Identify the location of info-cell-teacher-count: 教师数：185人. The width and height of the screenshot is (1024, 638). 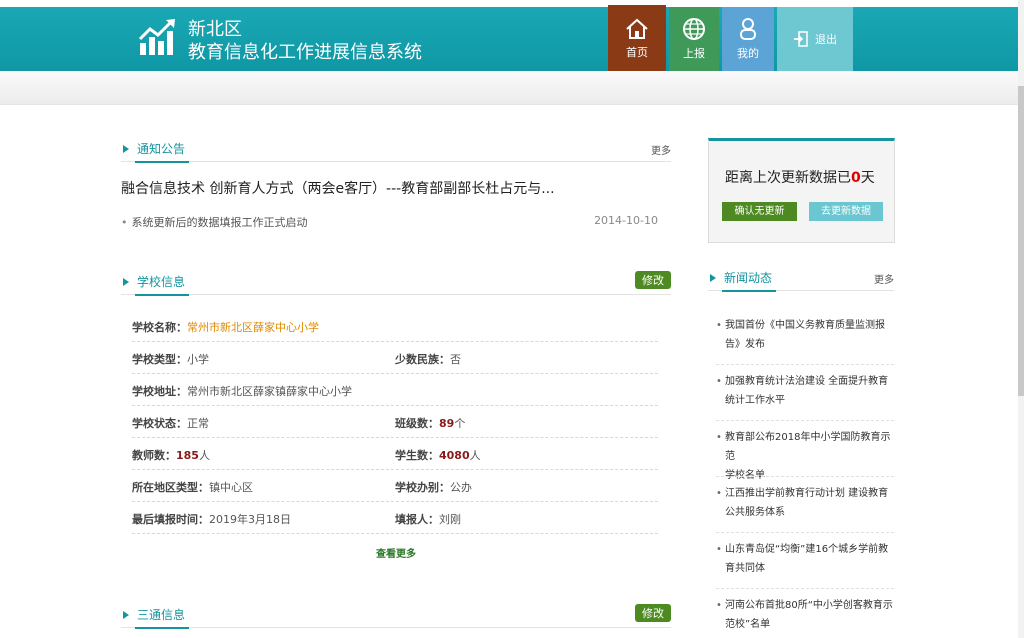
(171, 455).